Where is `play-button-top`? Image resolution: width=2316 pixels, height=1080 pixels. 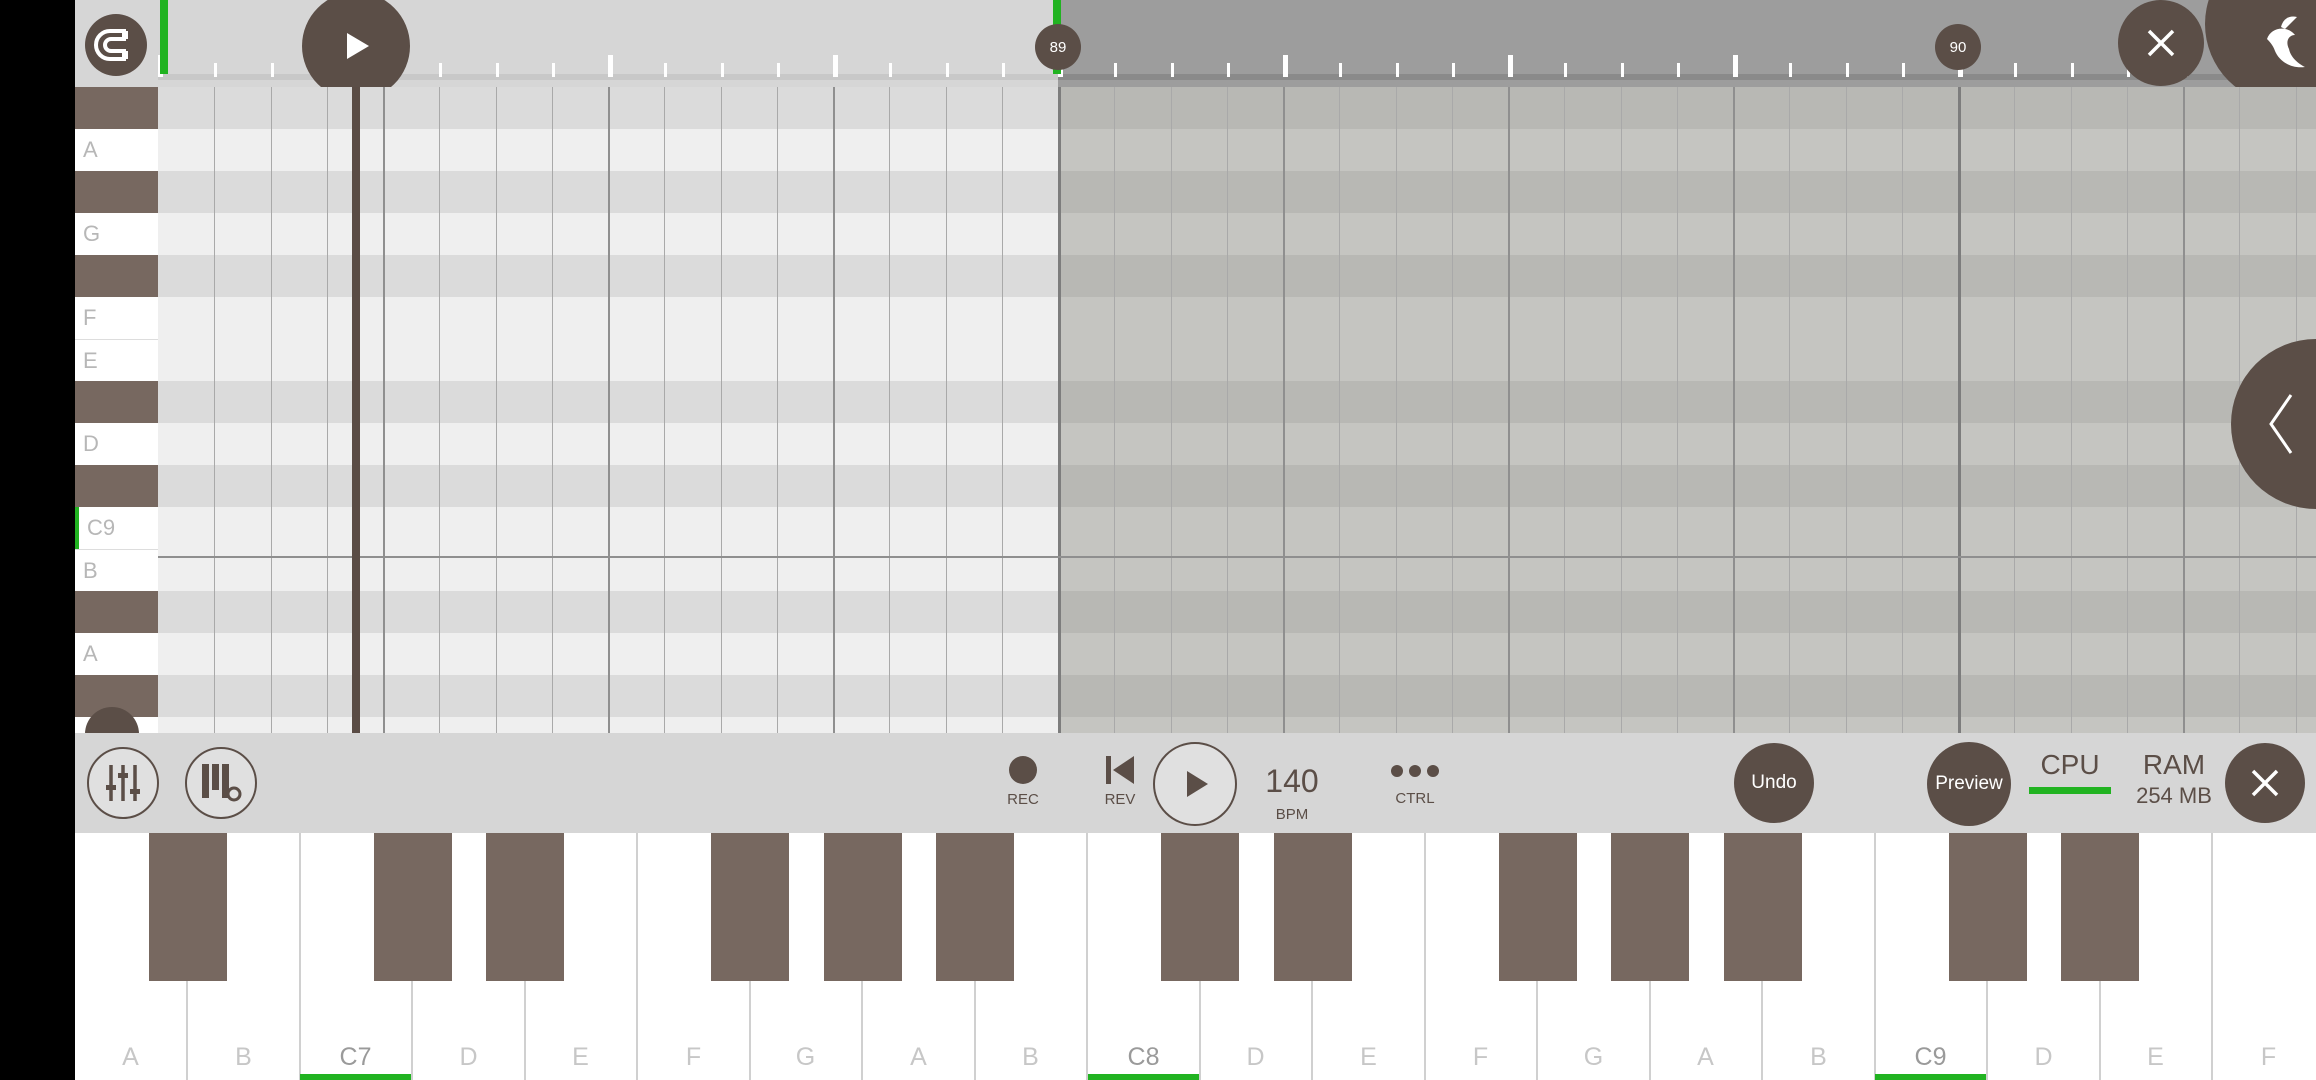 play-button-top is located at coordinates (356, 50).